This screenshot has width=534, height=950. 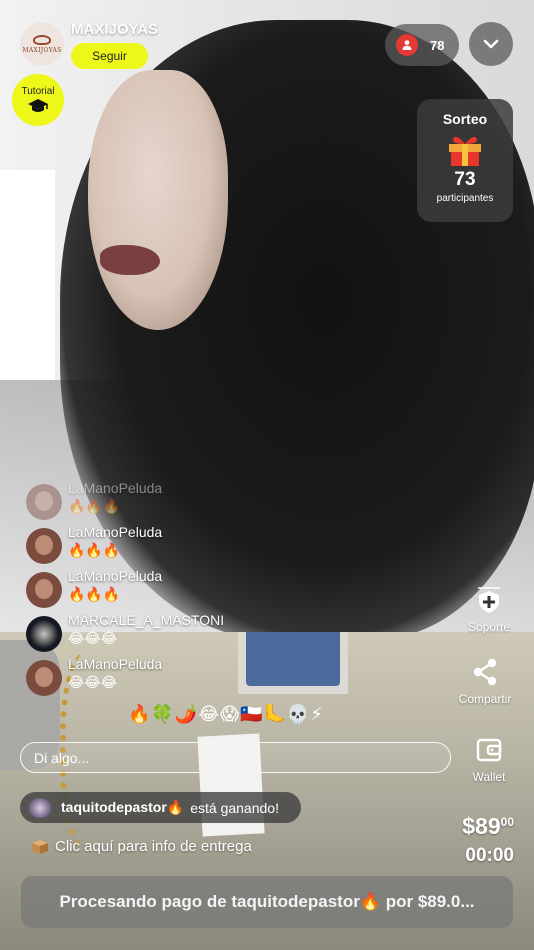 I want to click on shield-plus-icon, so click(x=489, y=600).